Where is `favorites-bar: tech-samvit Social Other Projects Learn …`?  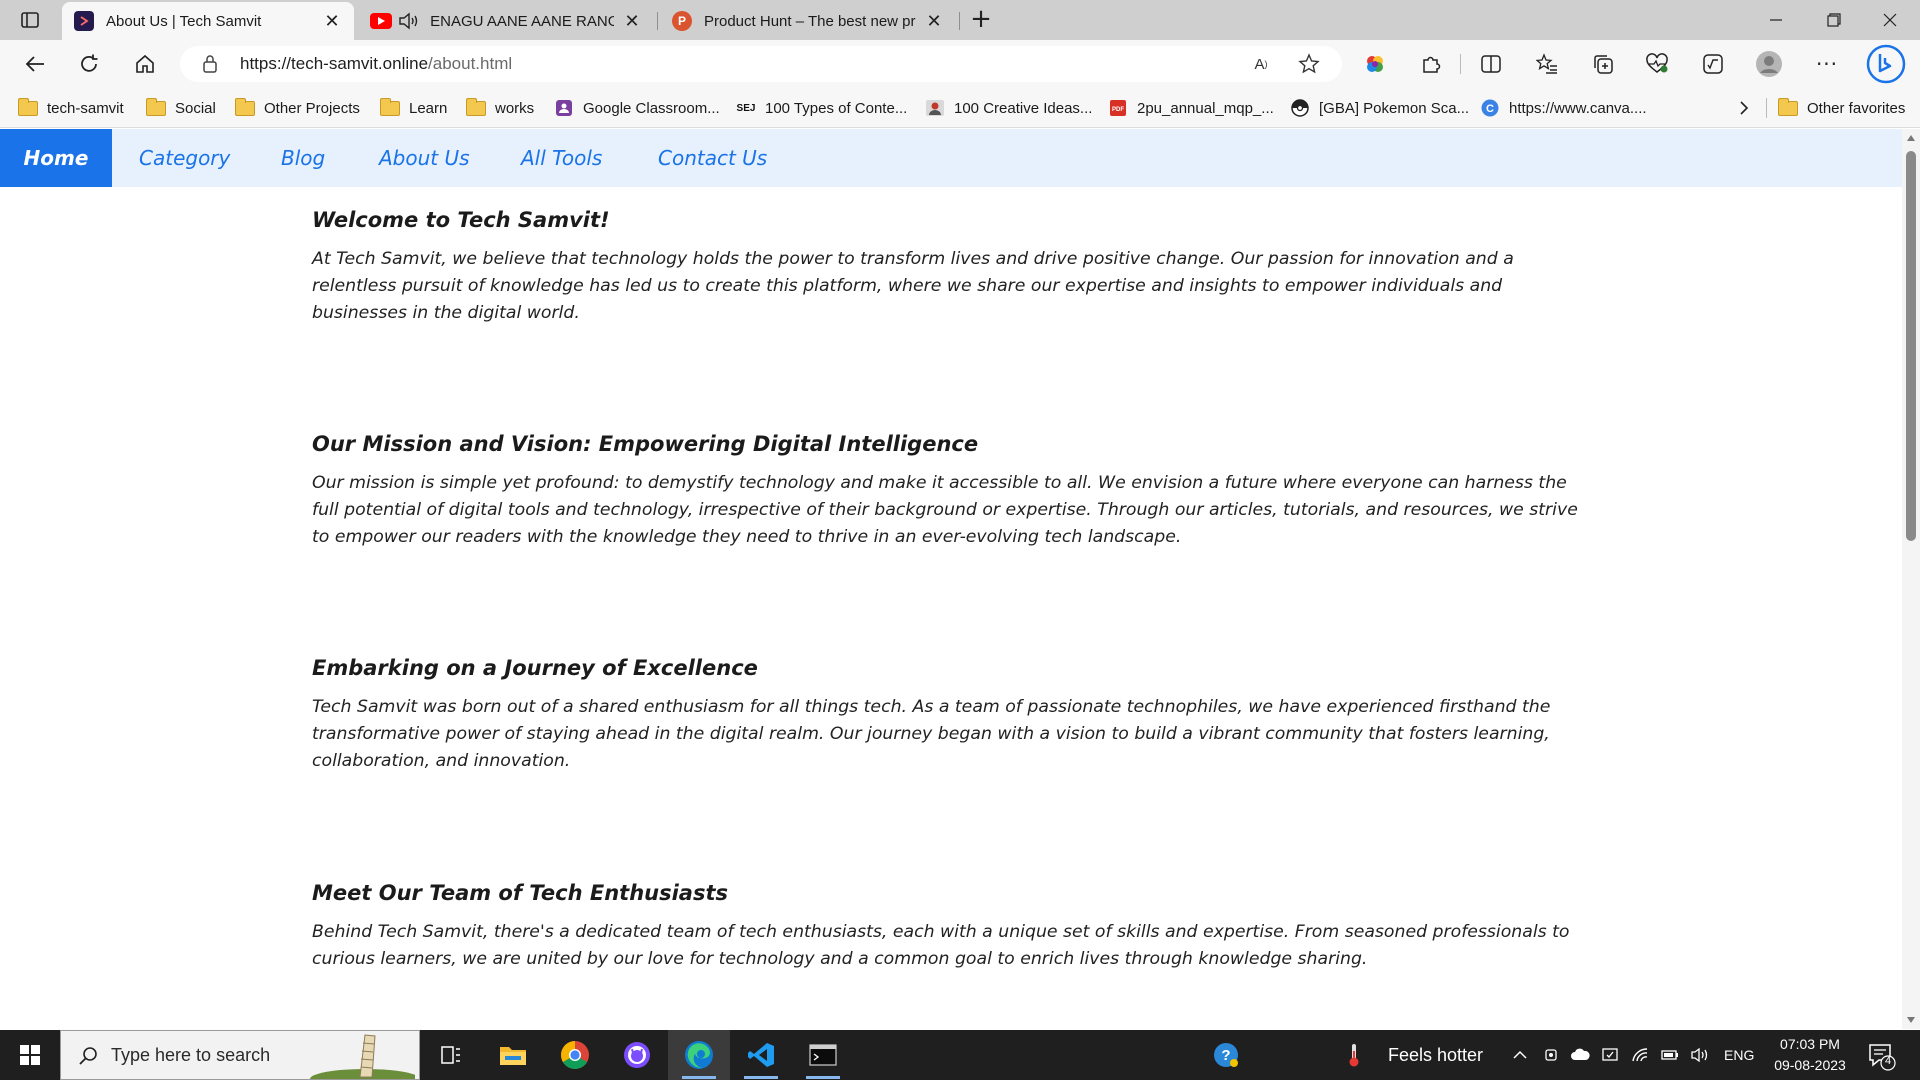
favorites-bar: tech-samvit Social Other Projects Learn … is located at coordinates (960, 108).